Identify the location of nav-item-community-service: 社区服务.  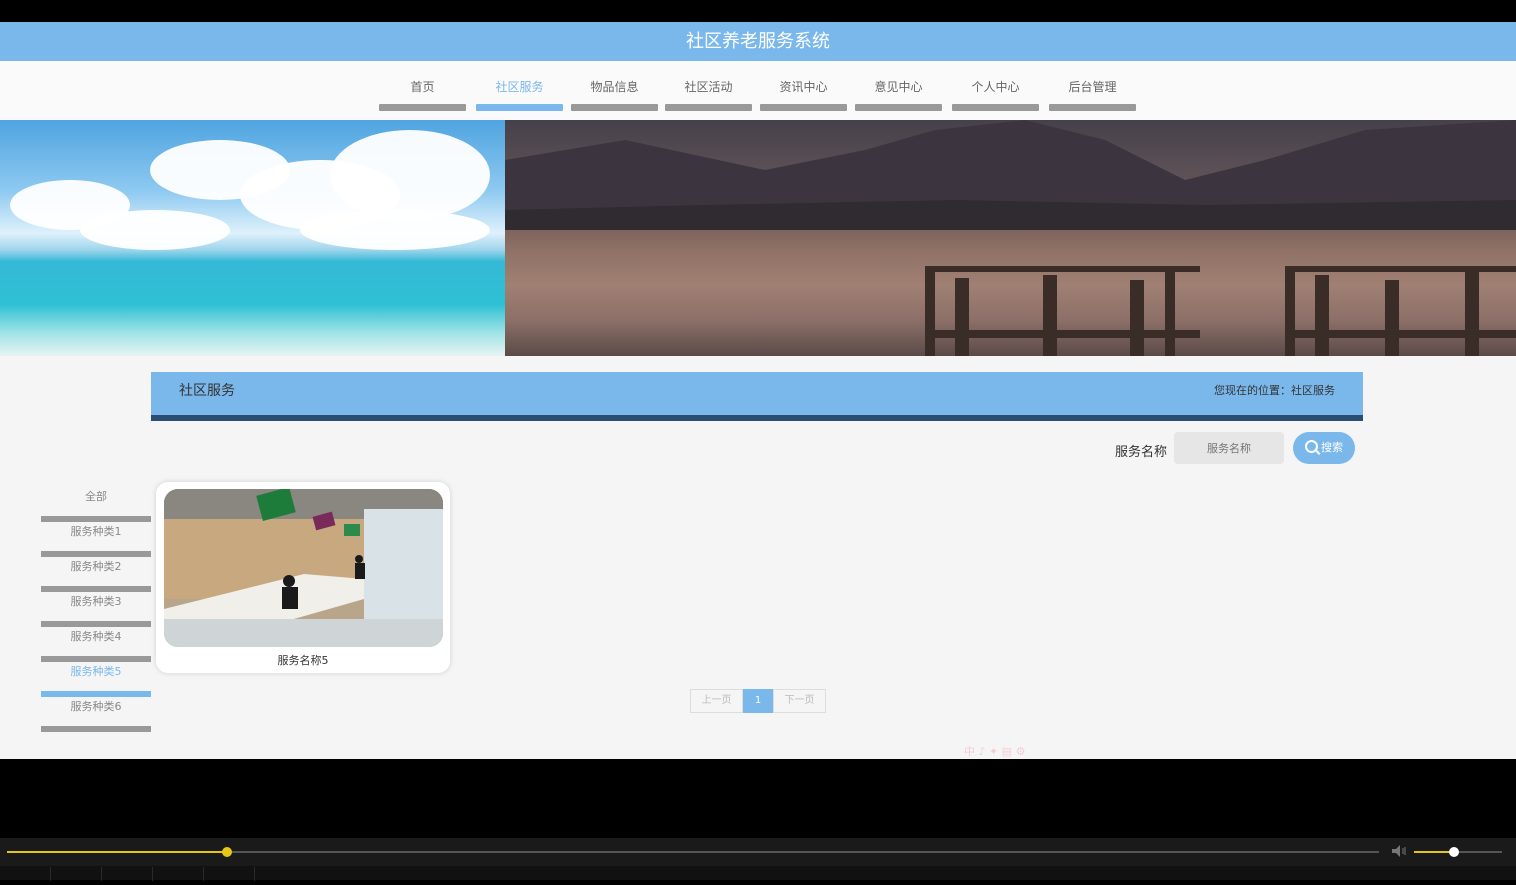
(519, 94).